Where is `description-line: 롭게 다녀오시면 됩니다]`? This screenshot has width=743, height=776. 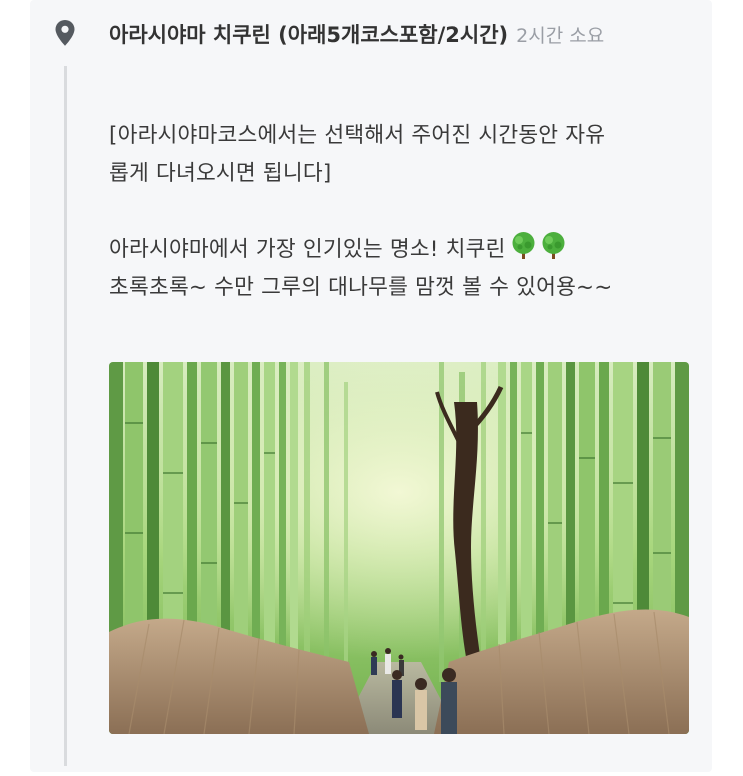 description-line: 롭게 다녀오시면 됩니다] is located at coordinates (220, 173).